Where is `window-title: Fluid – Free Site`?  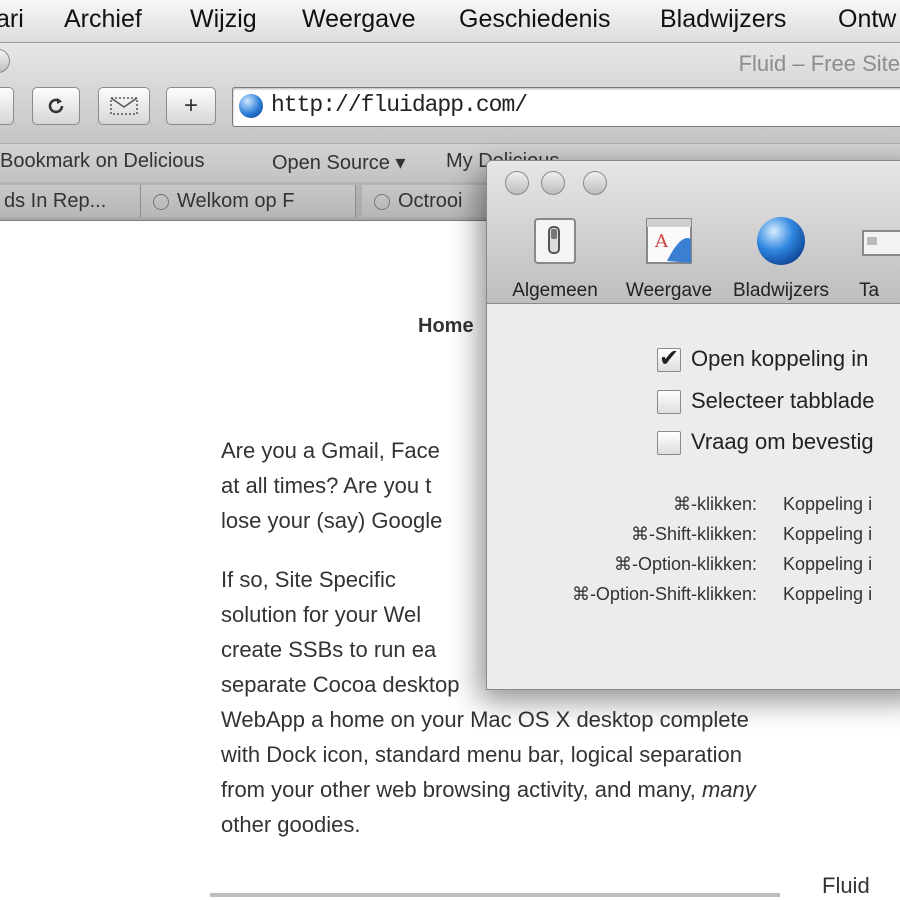
window-title: Fluid – Free Site is located at coordinates (819, 63).